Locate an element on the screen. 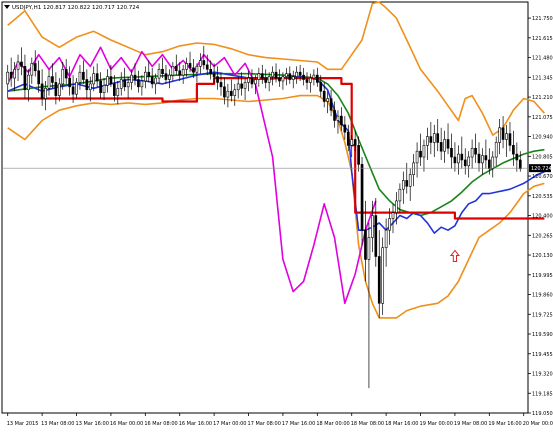 Image resolution: width=553 pixels, height=436 pixels. y-tick-label: 120.805 is located at coordinates (542, 157).